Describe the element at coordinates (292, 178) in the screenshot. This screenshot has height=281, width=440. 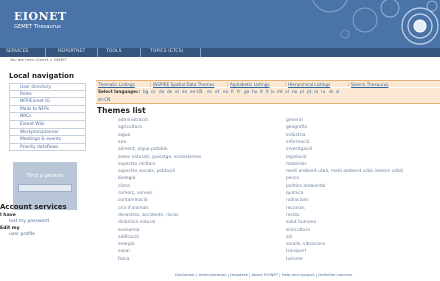
I see `theme-link: pesca` at that location.